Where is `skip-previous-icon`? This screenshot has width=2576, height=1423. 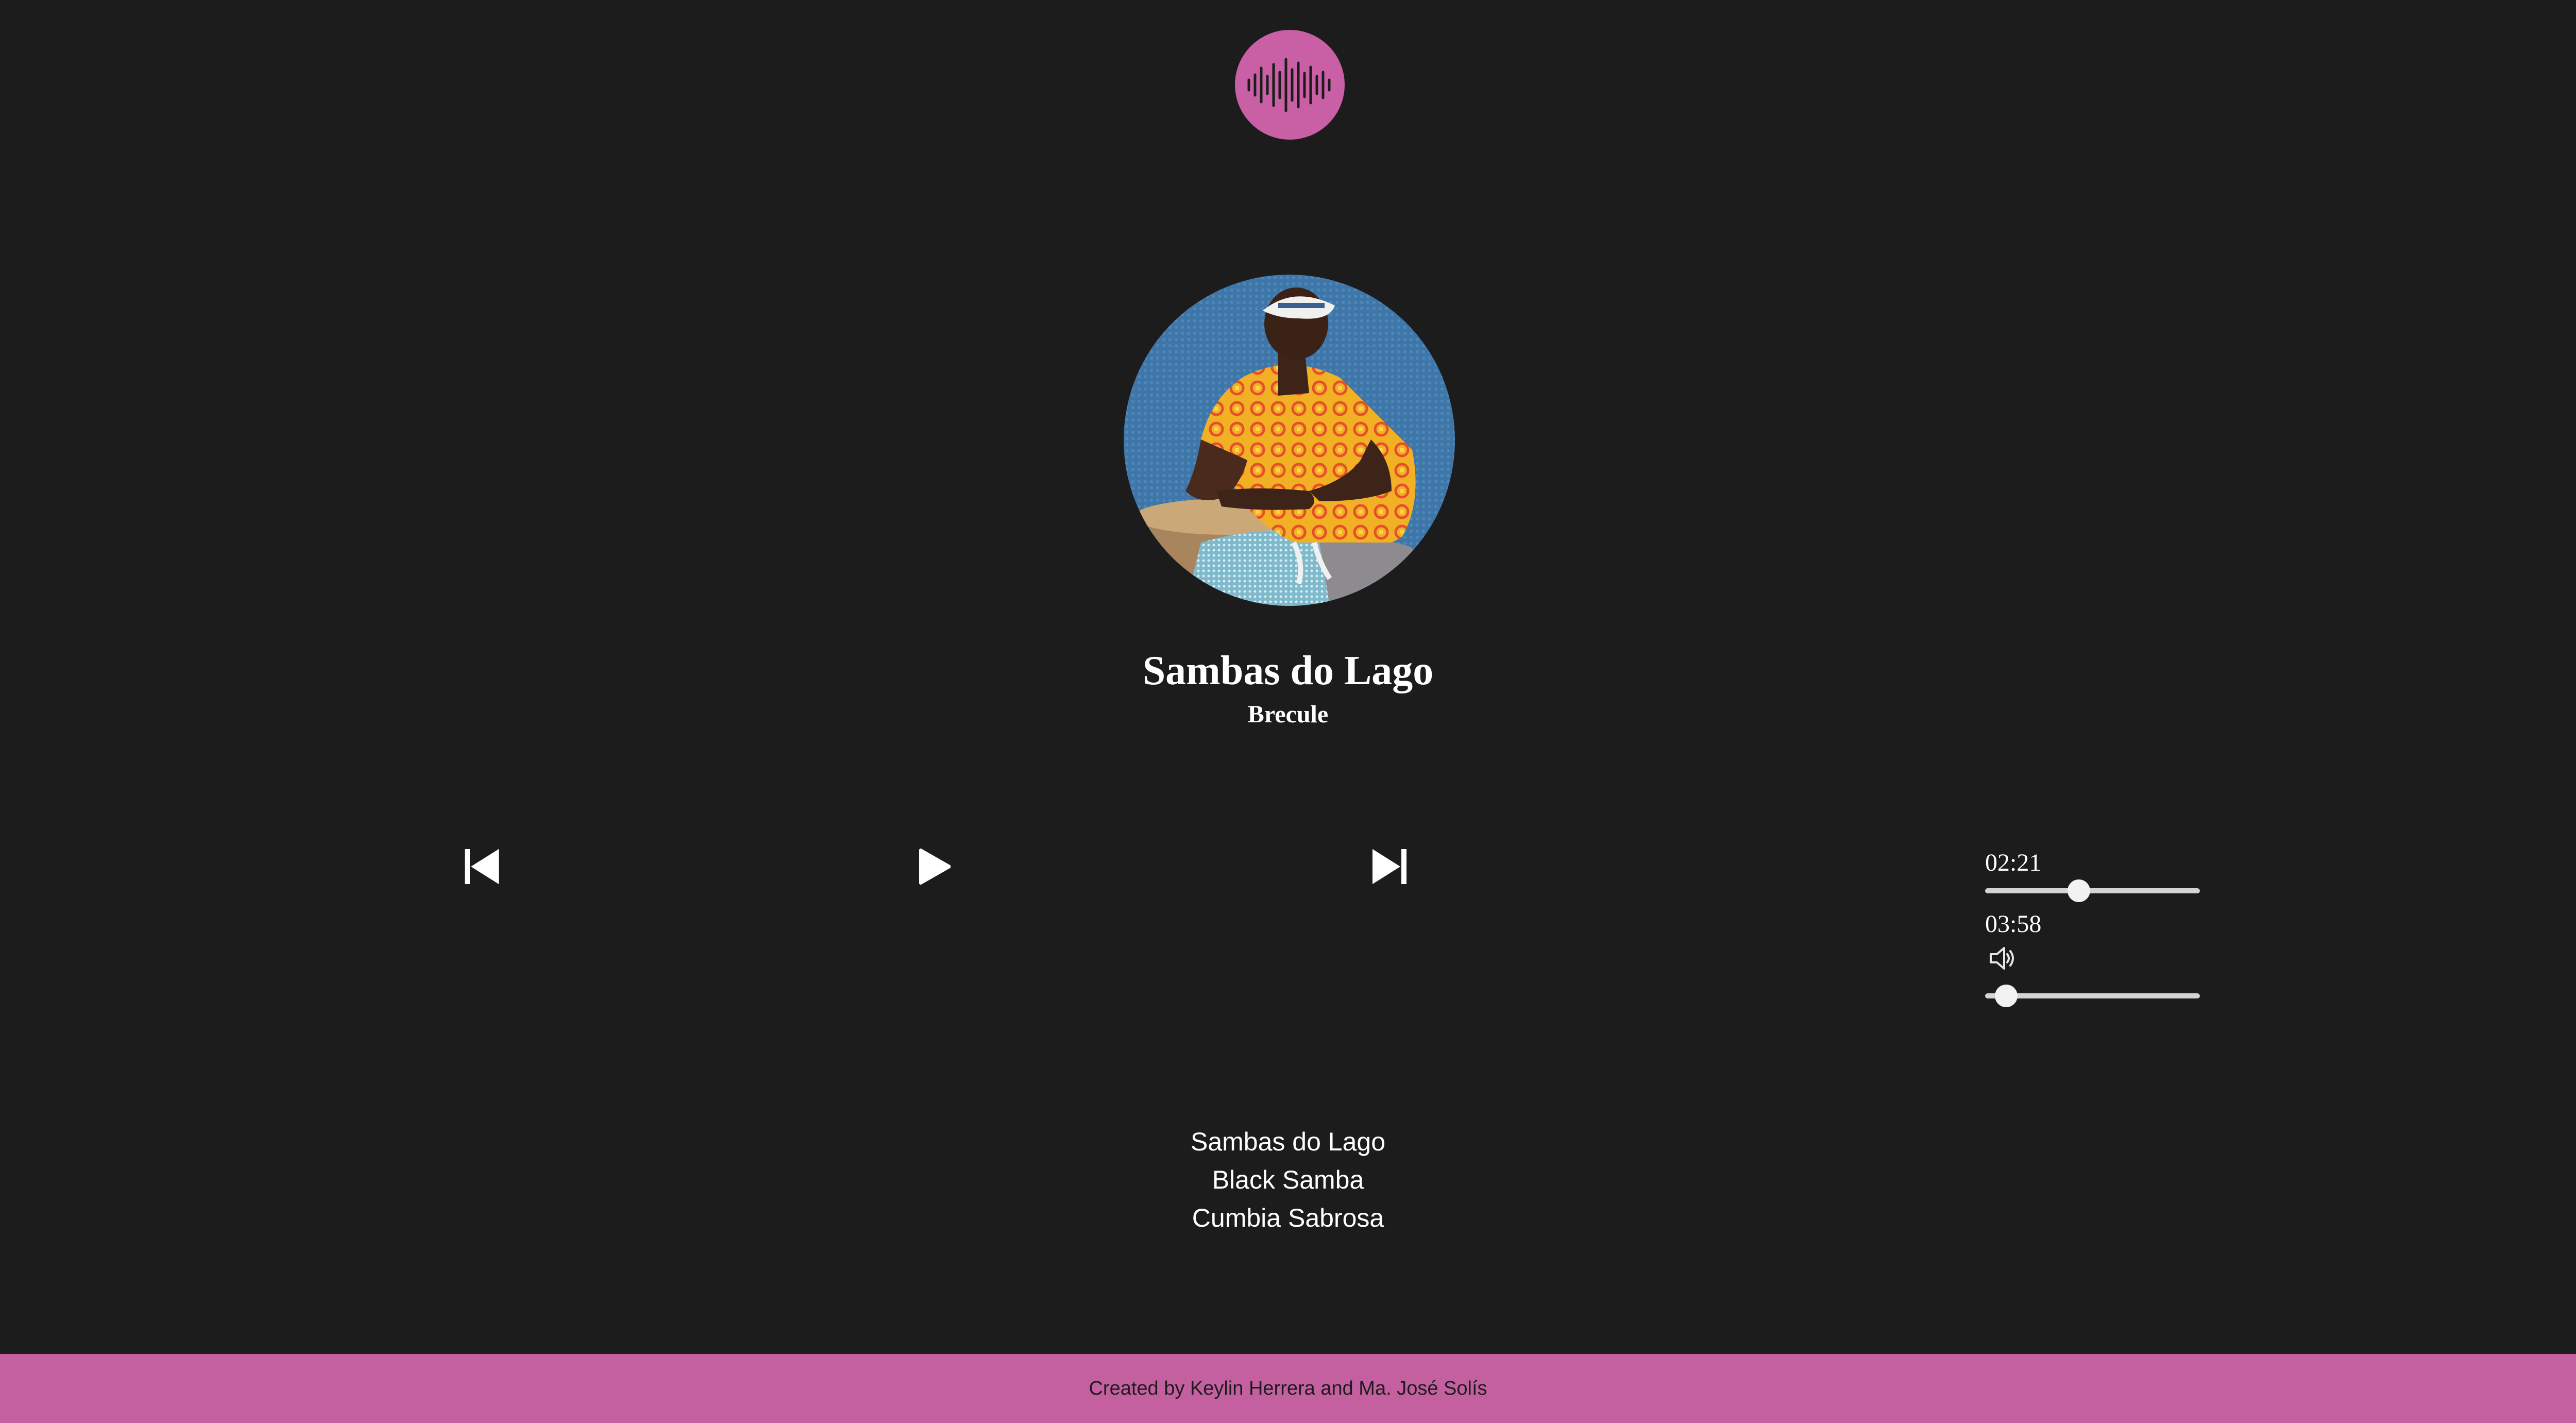 skip-previous-icon is located at coordinates (482, 866).